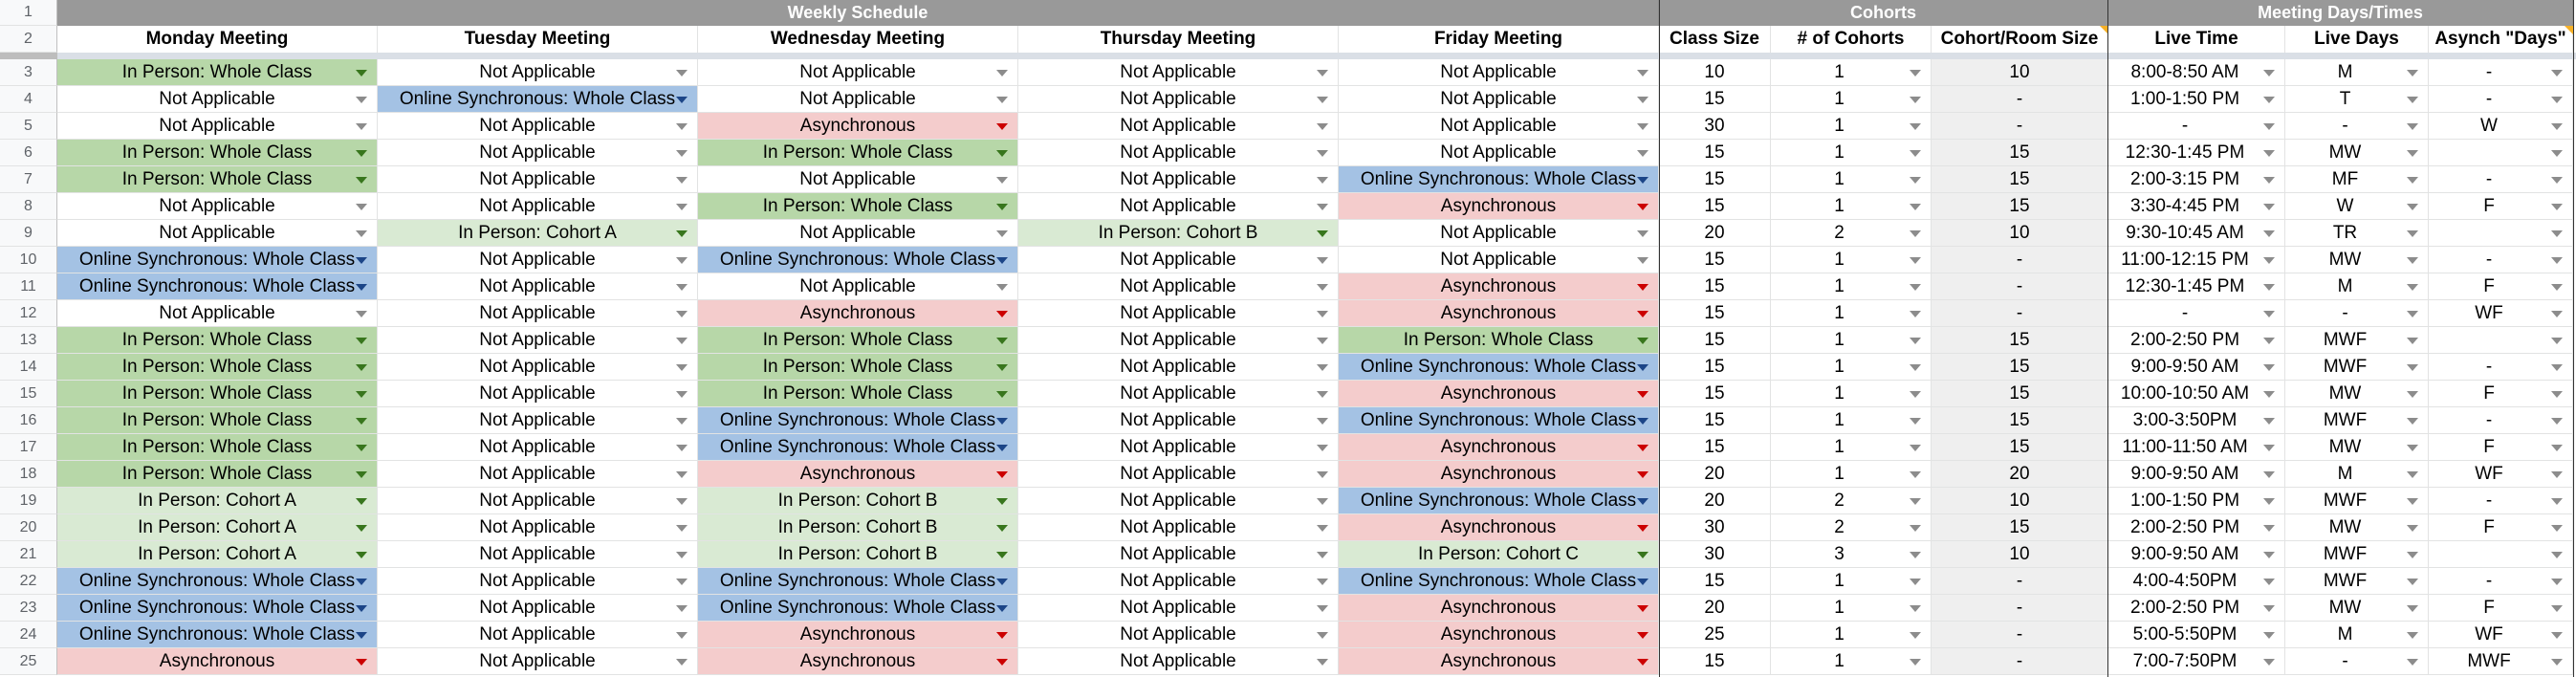 This screenshot has height=677, width=2576. I want to click on tuesday-meeting-dropdown: In Person: Cohort A, so click(538, 234).